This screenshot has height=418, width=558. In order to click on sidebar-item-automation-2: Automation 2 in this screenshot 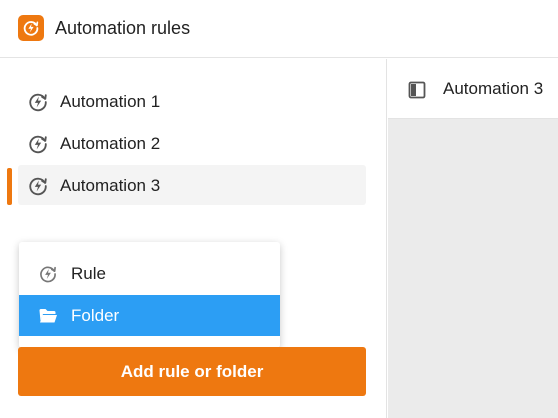, I will do `click(192, 143)`.